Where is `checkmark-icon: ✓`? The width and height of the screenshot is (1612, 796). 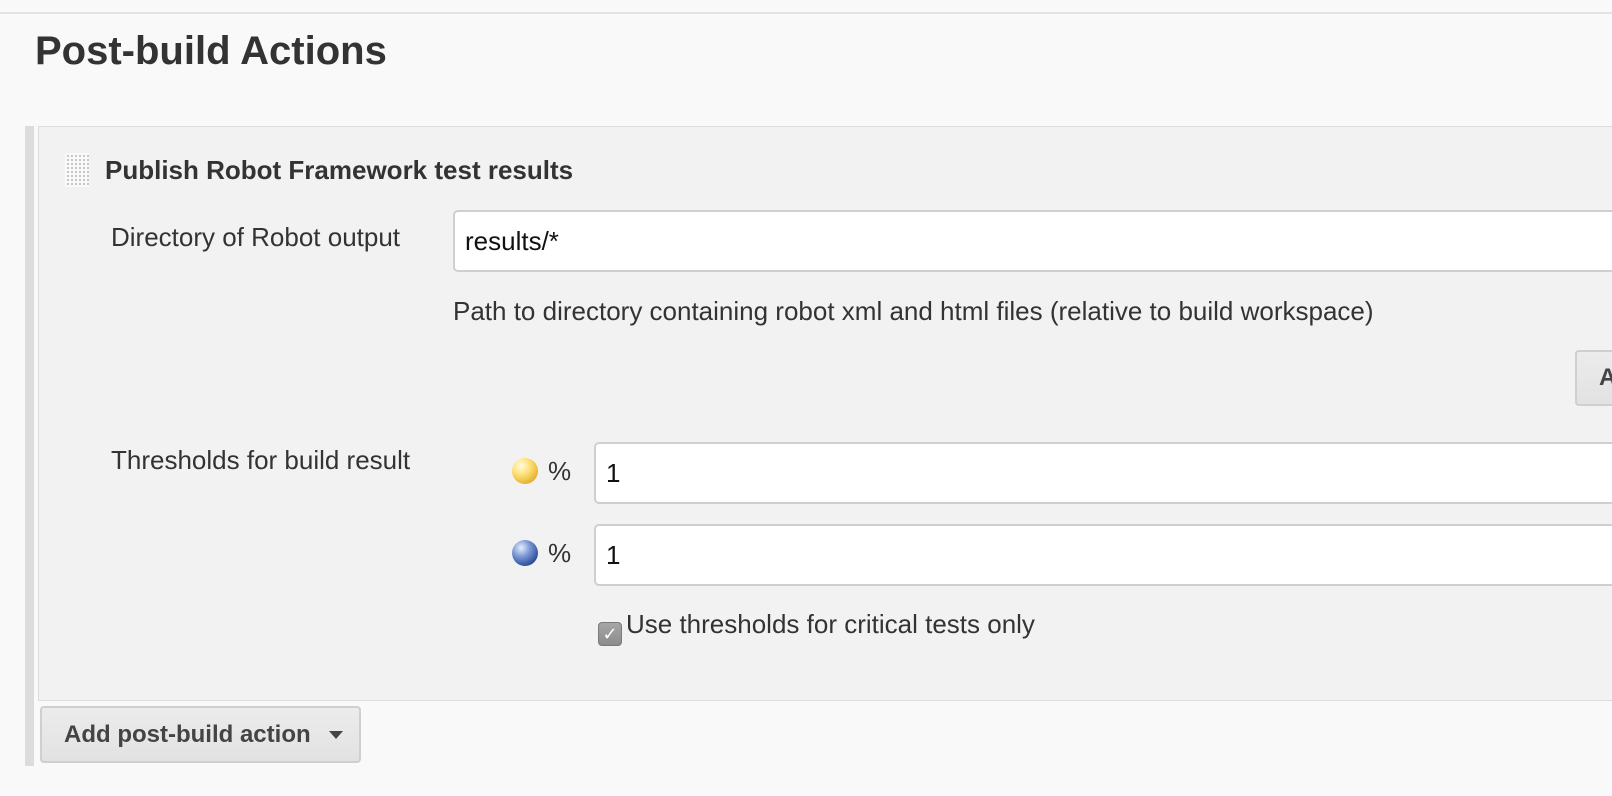
checkmark-icon: ✓ is located at coordinates (610, 634).